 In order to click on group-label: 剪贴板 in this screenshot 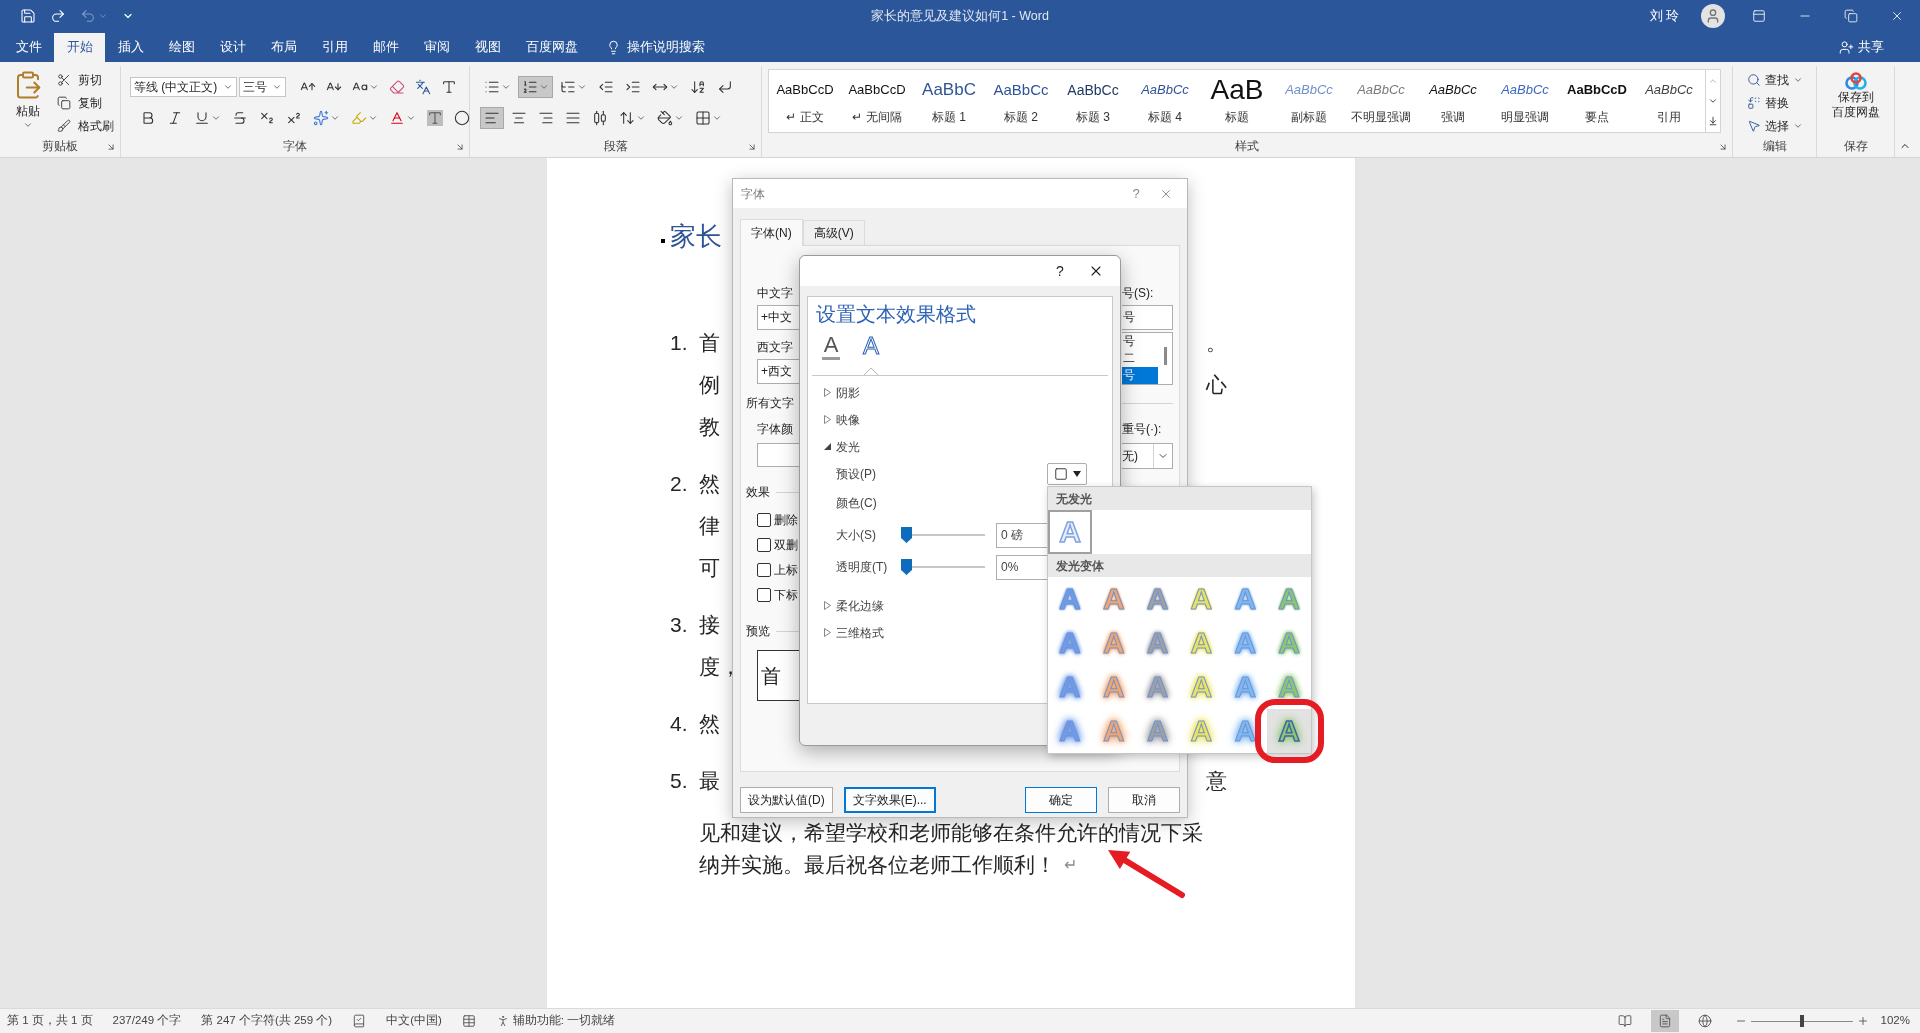, I will do `click(60, 146)`.